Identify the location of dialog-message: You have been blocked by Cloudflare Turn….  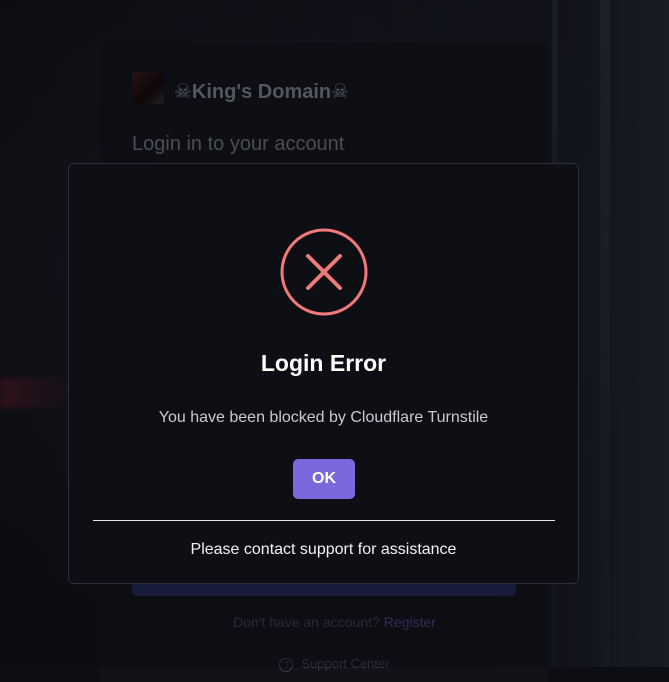
(323, 417).